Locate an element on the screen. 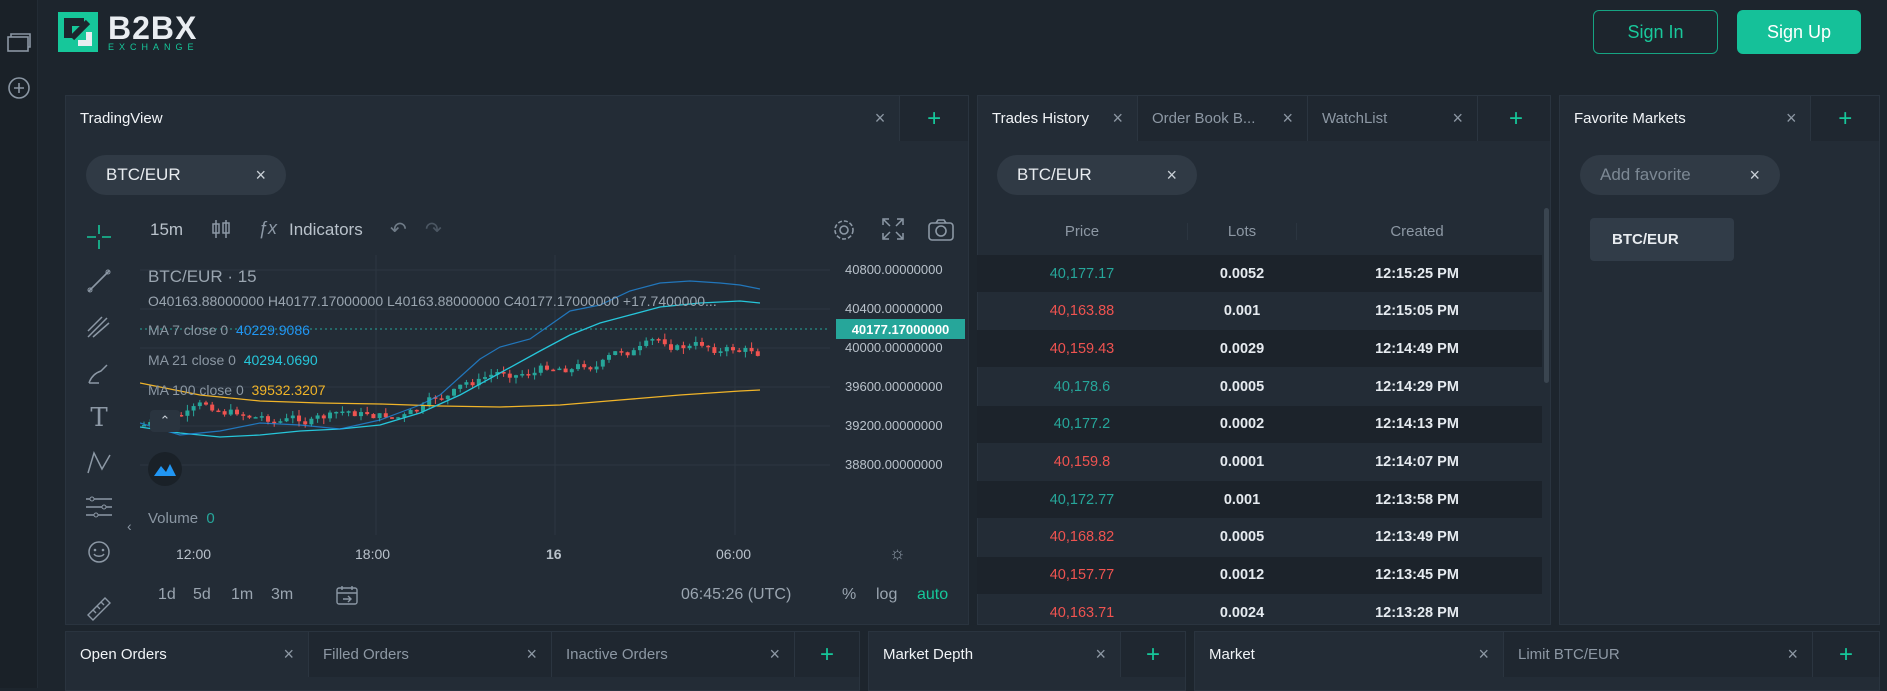  windows-icon is located at coordinates (19, 43).